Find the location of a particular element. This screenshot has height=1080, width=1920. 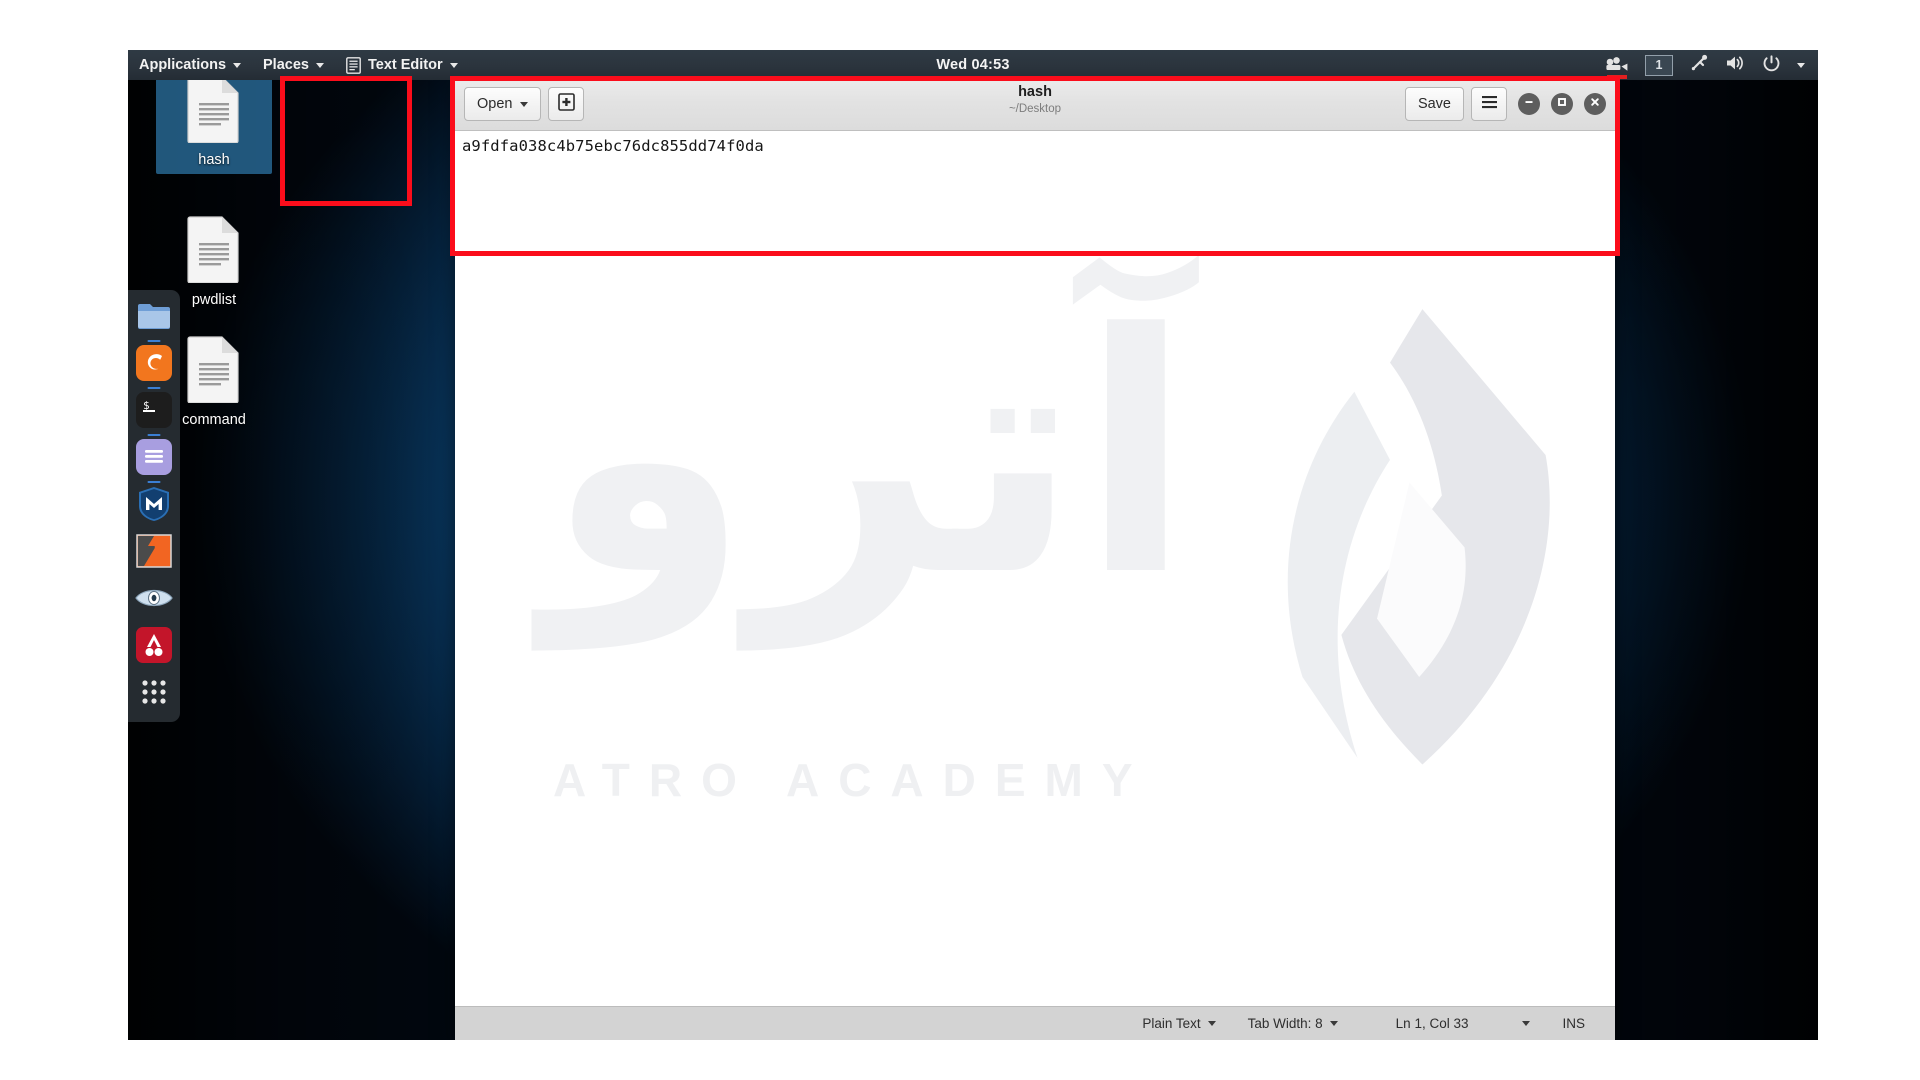

system-menu-caret is located at coordinates (1801, 65).